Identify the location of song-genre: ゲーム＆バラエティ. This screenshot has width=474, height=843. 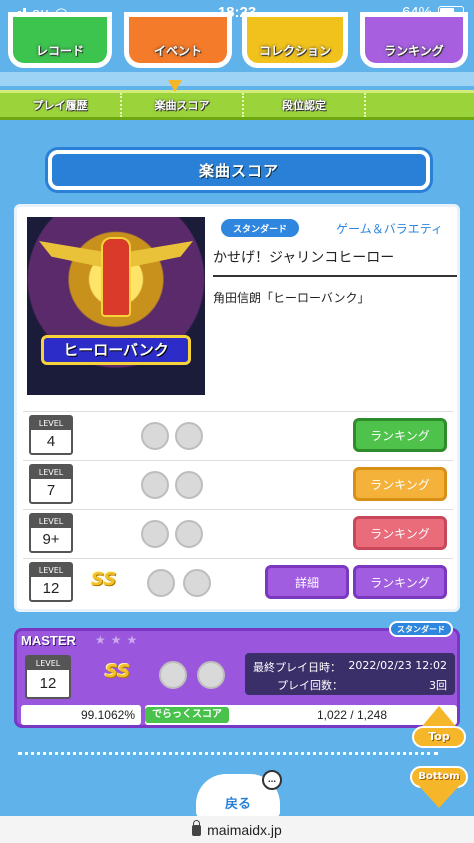
(389, 229).